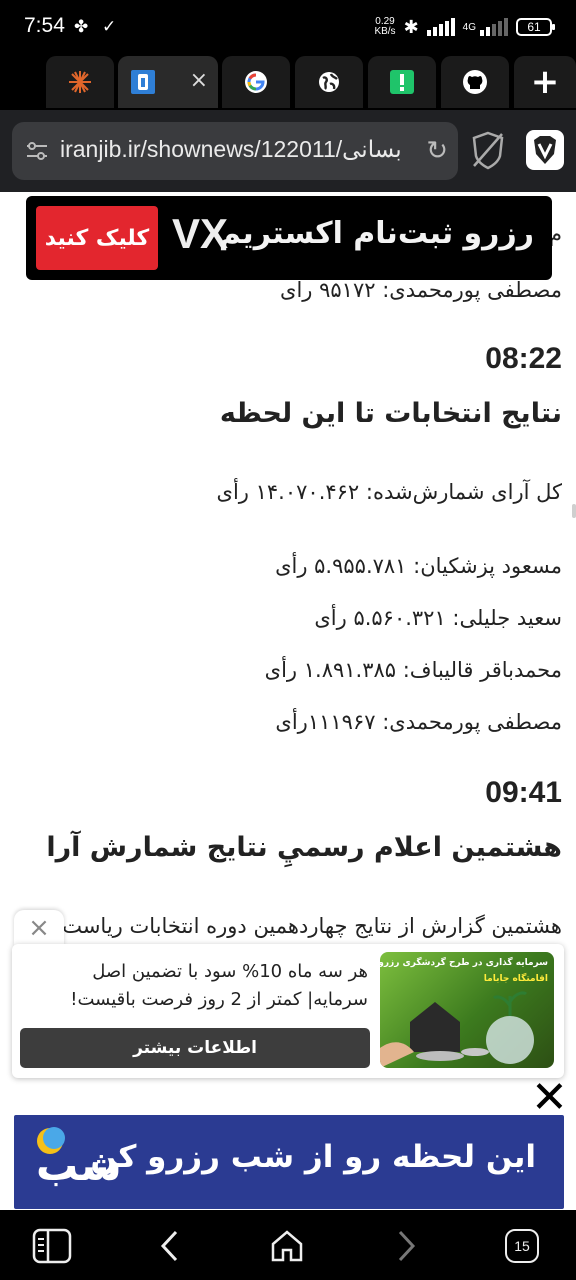  Describe the element at coordinates (97, 238) in the screenshot. I see `ad-click-button: کلیک کنید` at that location.